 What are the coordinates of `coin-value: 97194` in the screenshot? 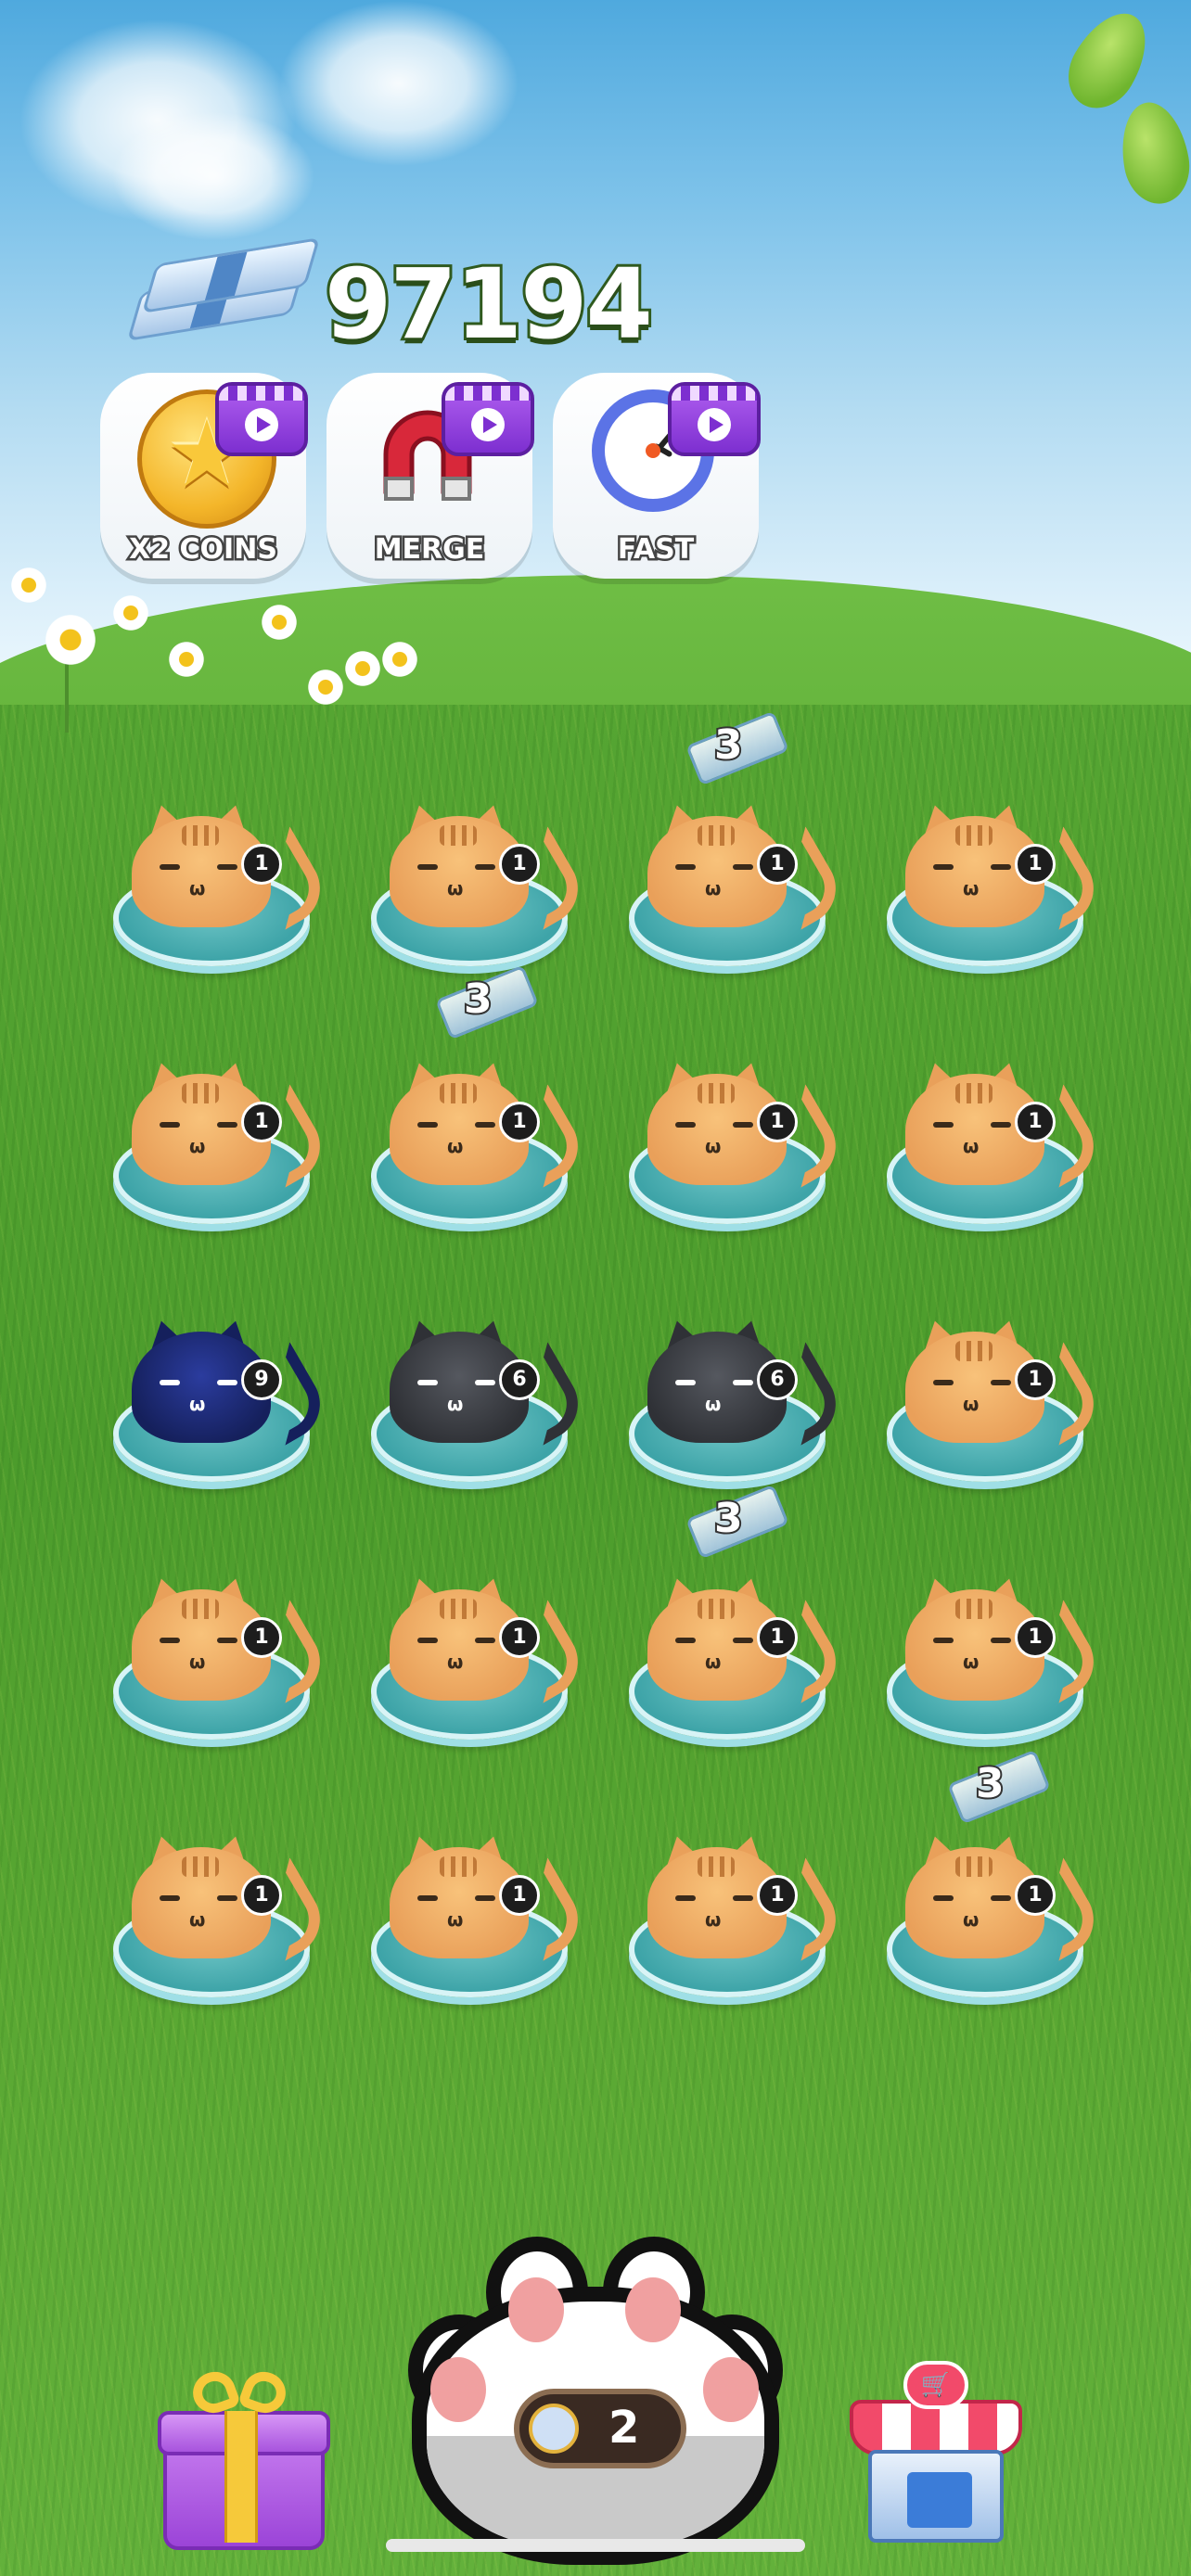 It's located at (489, 304).